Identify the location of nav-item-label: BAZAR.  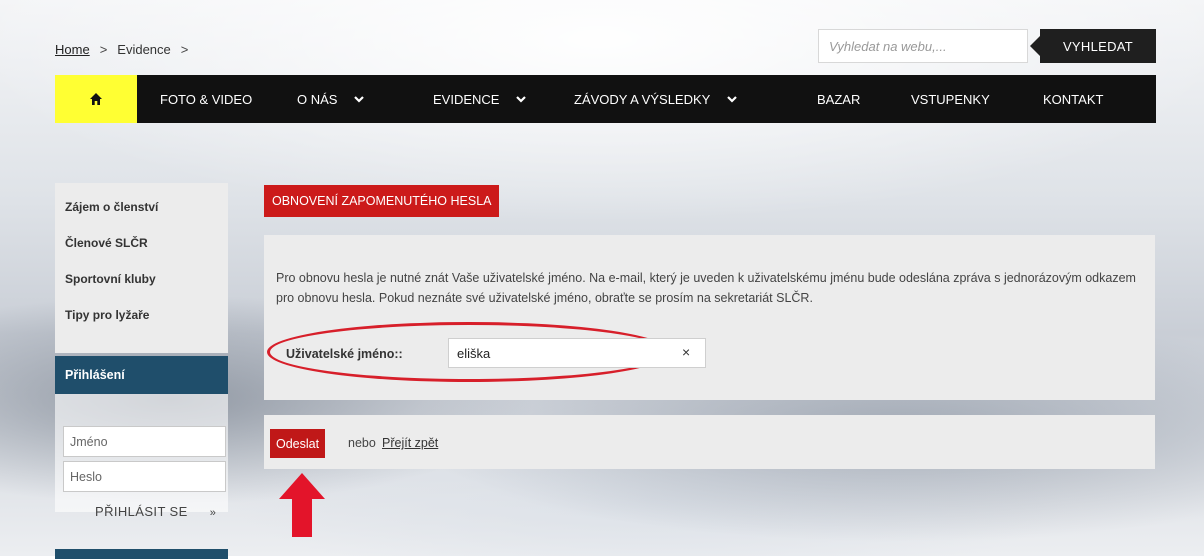
(839, 99).